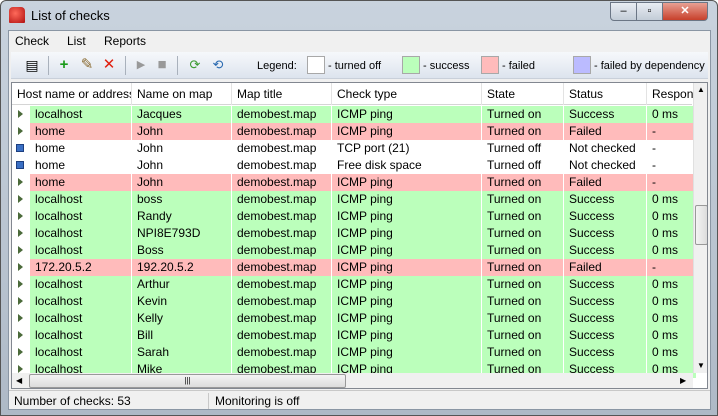  I want to click on cell-host: home, so click(81, 148).